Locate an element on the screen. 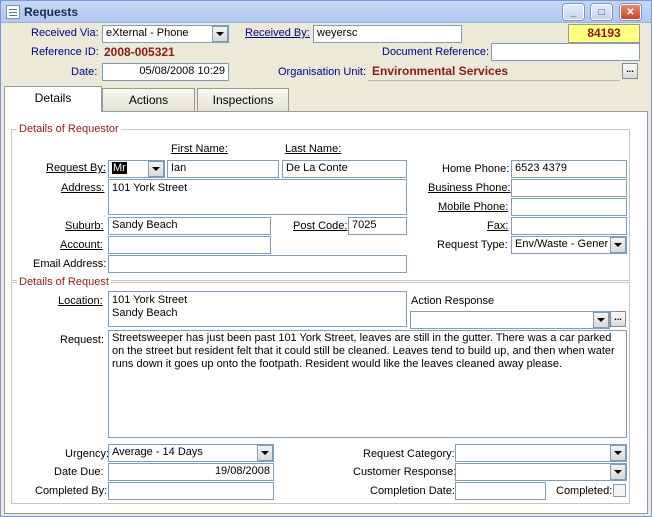  business-phone-field is located at coordinates (569, 188).